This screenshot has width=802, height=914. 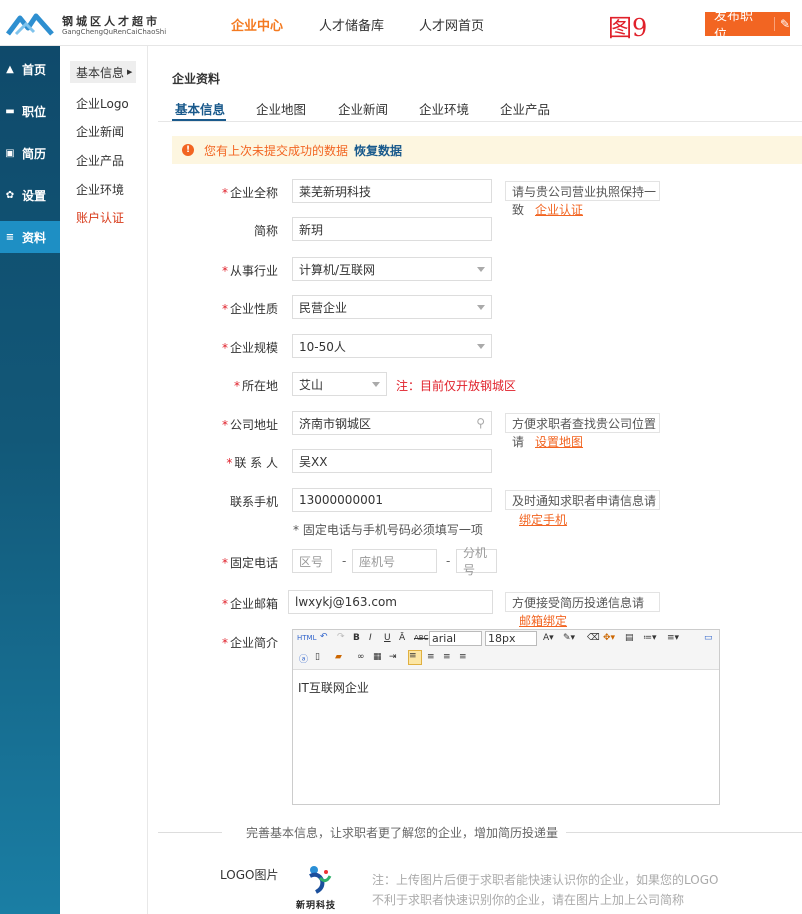 I want to click on section-divider-left, so click(x=190, y=832).